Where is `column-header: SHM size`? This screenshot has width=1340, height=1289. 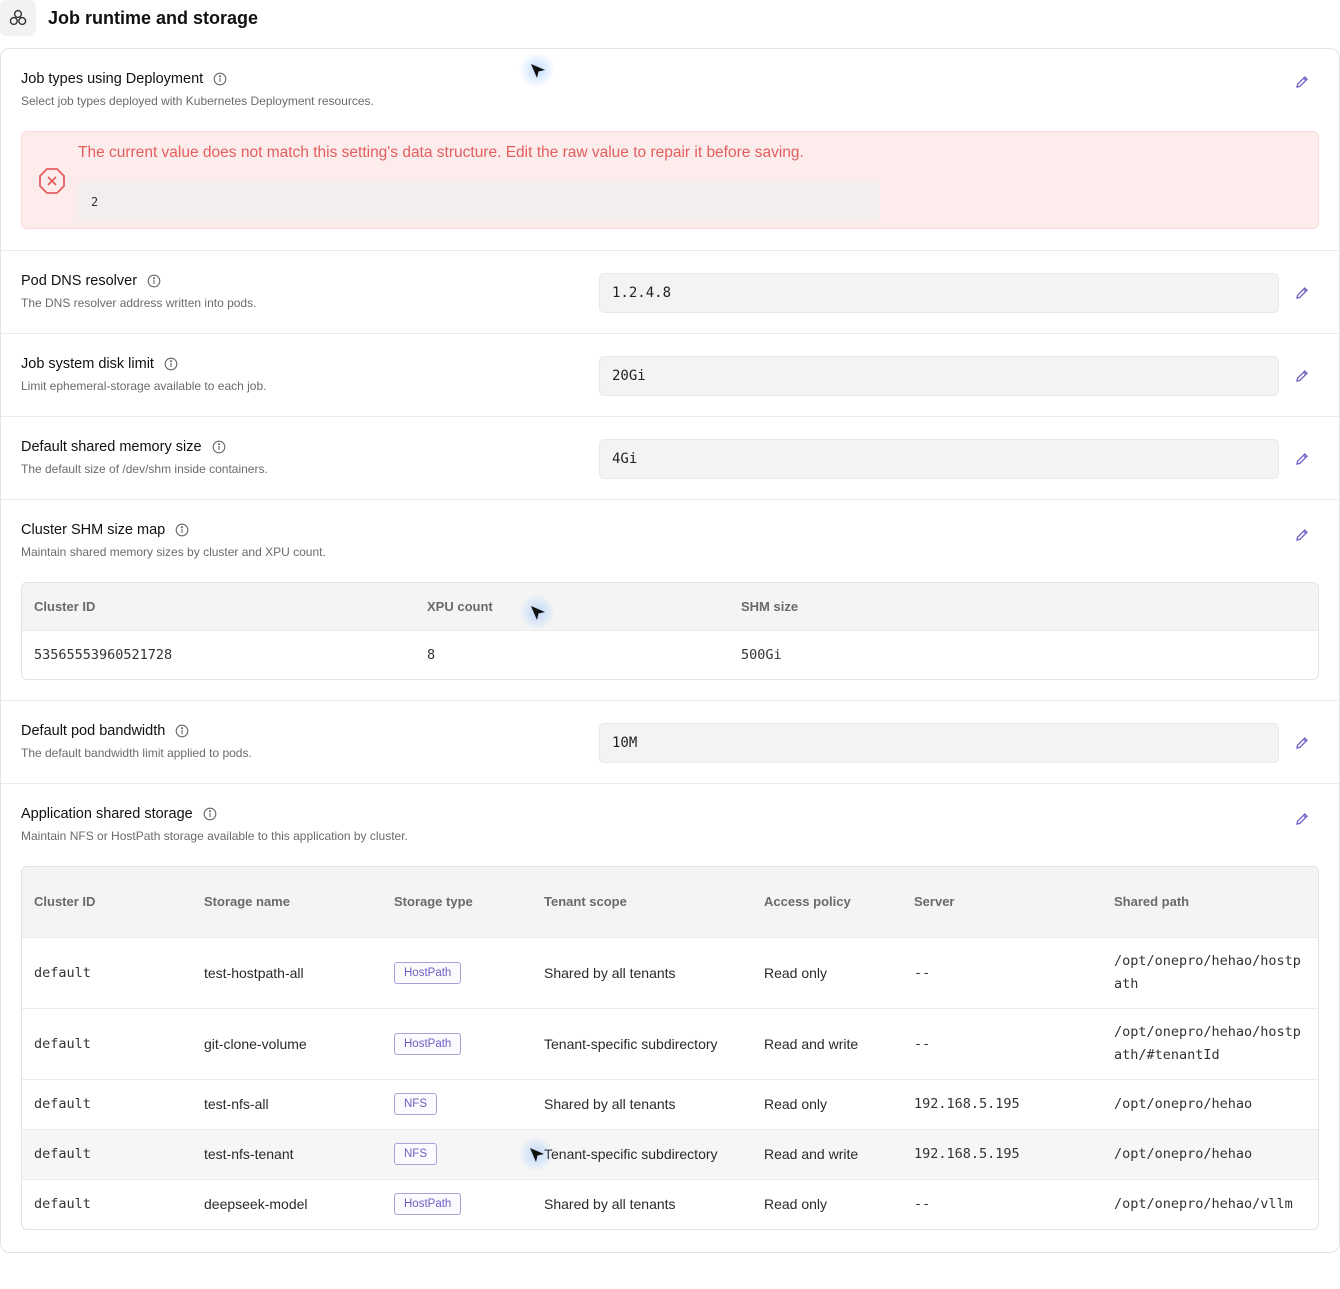 column-header: SHM size is located at coordinates (1023, 606).